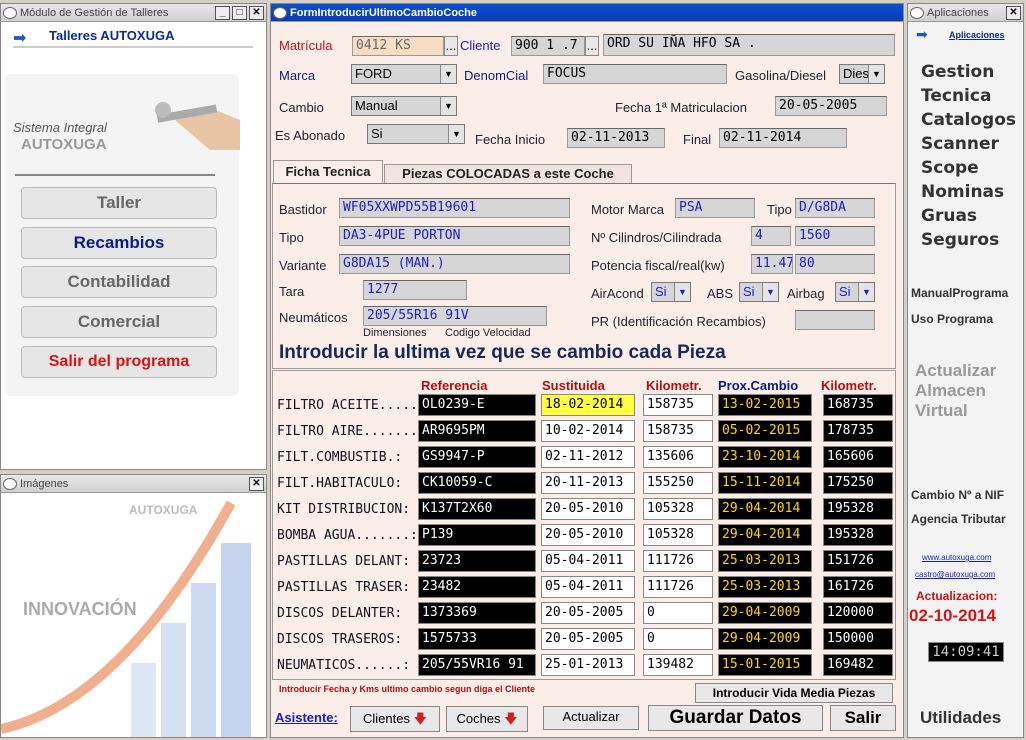 This screenshot has height=740, width=1026. What do you see at coordinates (966, 652) in the screenshot?
I see `clock-display: 14:09:41` at bounding box center [966, 652].